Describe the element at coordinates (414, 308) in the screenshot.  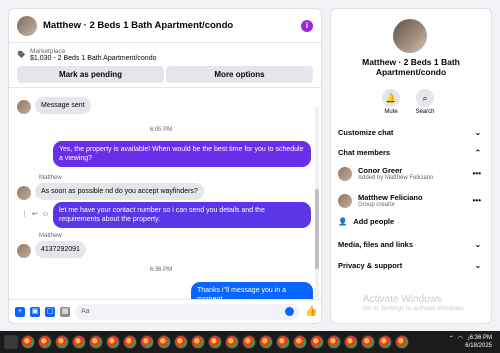
I see `watermark-line: Go to Settings to activate Windows.` at that location.